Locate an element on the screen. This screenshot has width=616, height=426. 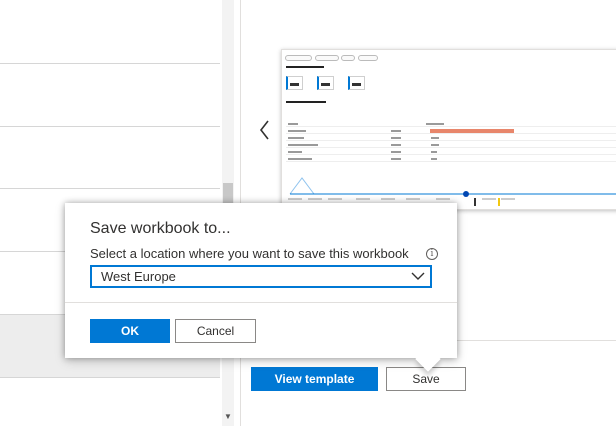
scrollbar-thumb is located at coordinates (228, 194).